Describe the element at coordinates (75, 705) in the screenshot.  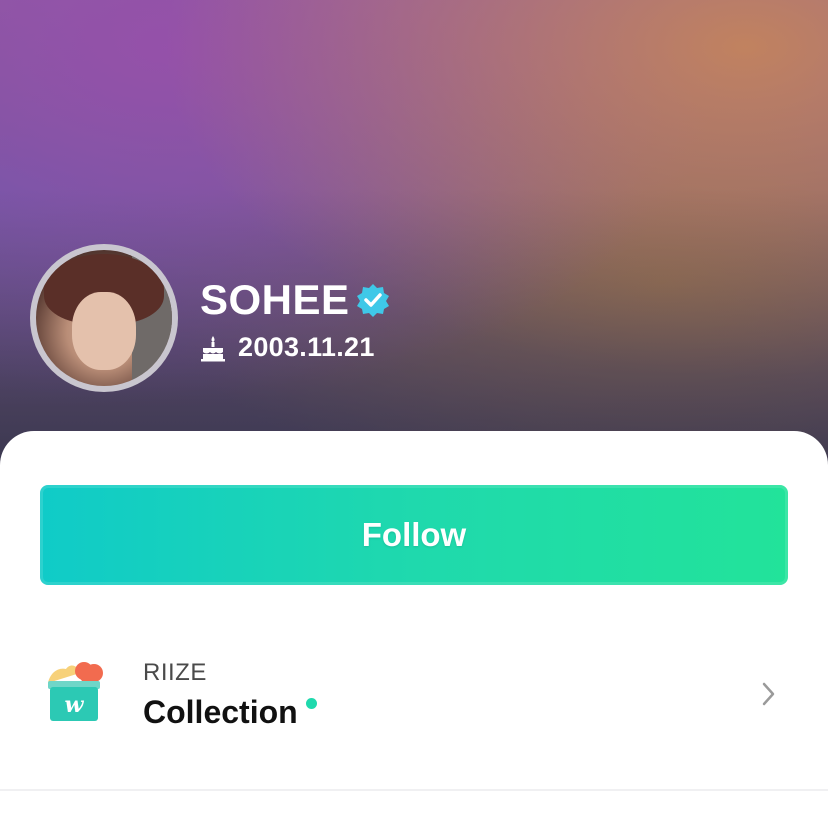
I see `svg-text: w` at that location.